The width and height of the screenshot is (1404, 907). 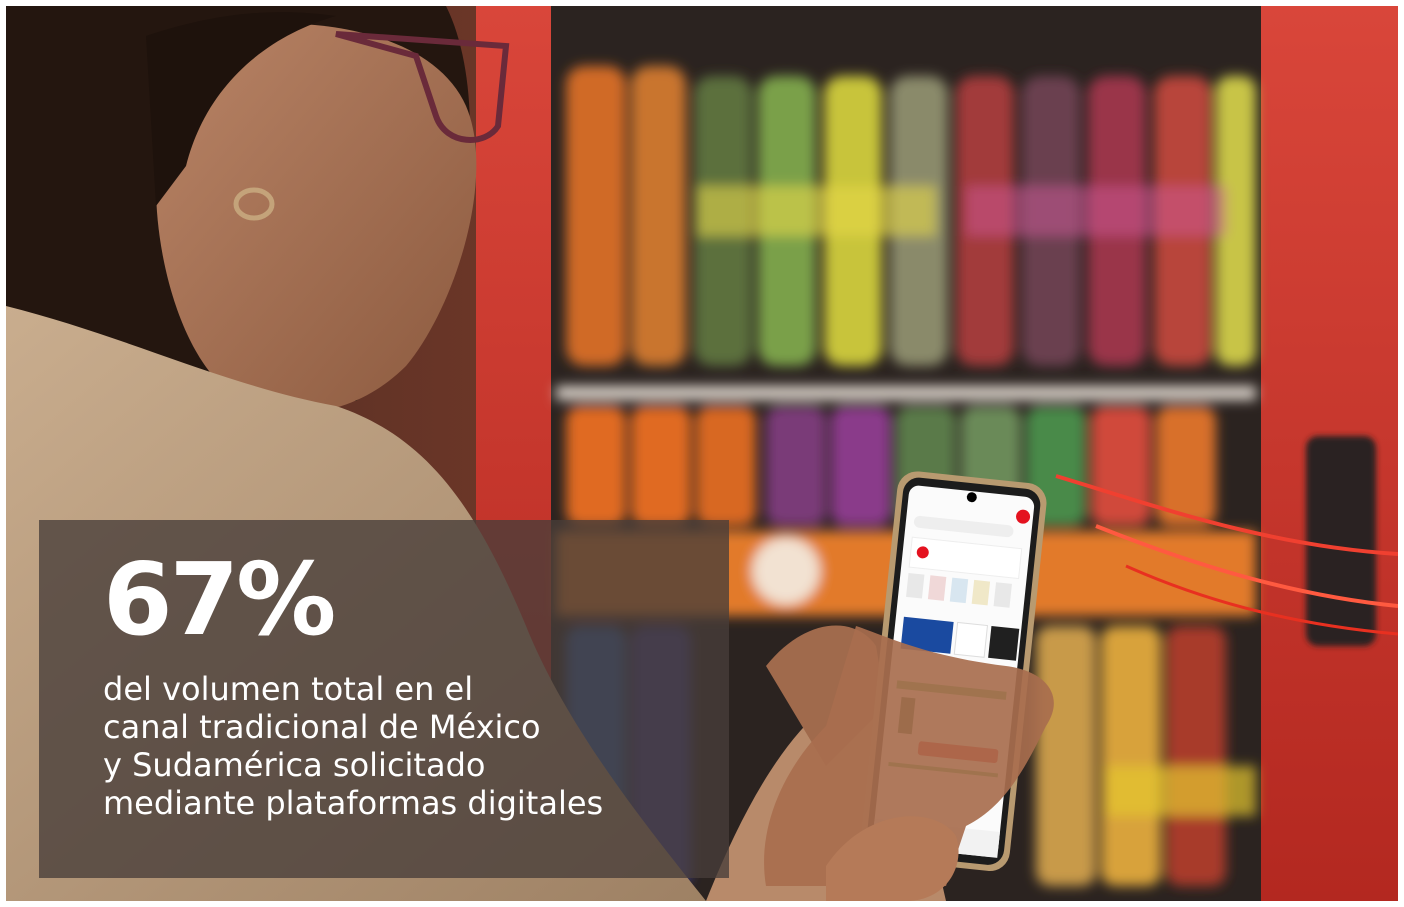 What do you see at coordinates (353, 803) in the screenshot?
I see `stat-description-line: mediante plataformas digitales` at bounding box center [353, 803].